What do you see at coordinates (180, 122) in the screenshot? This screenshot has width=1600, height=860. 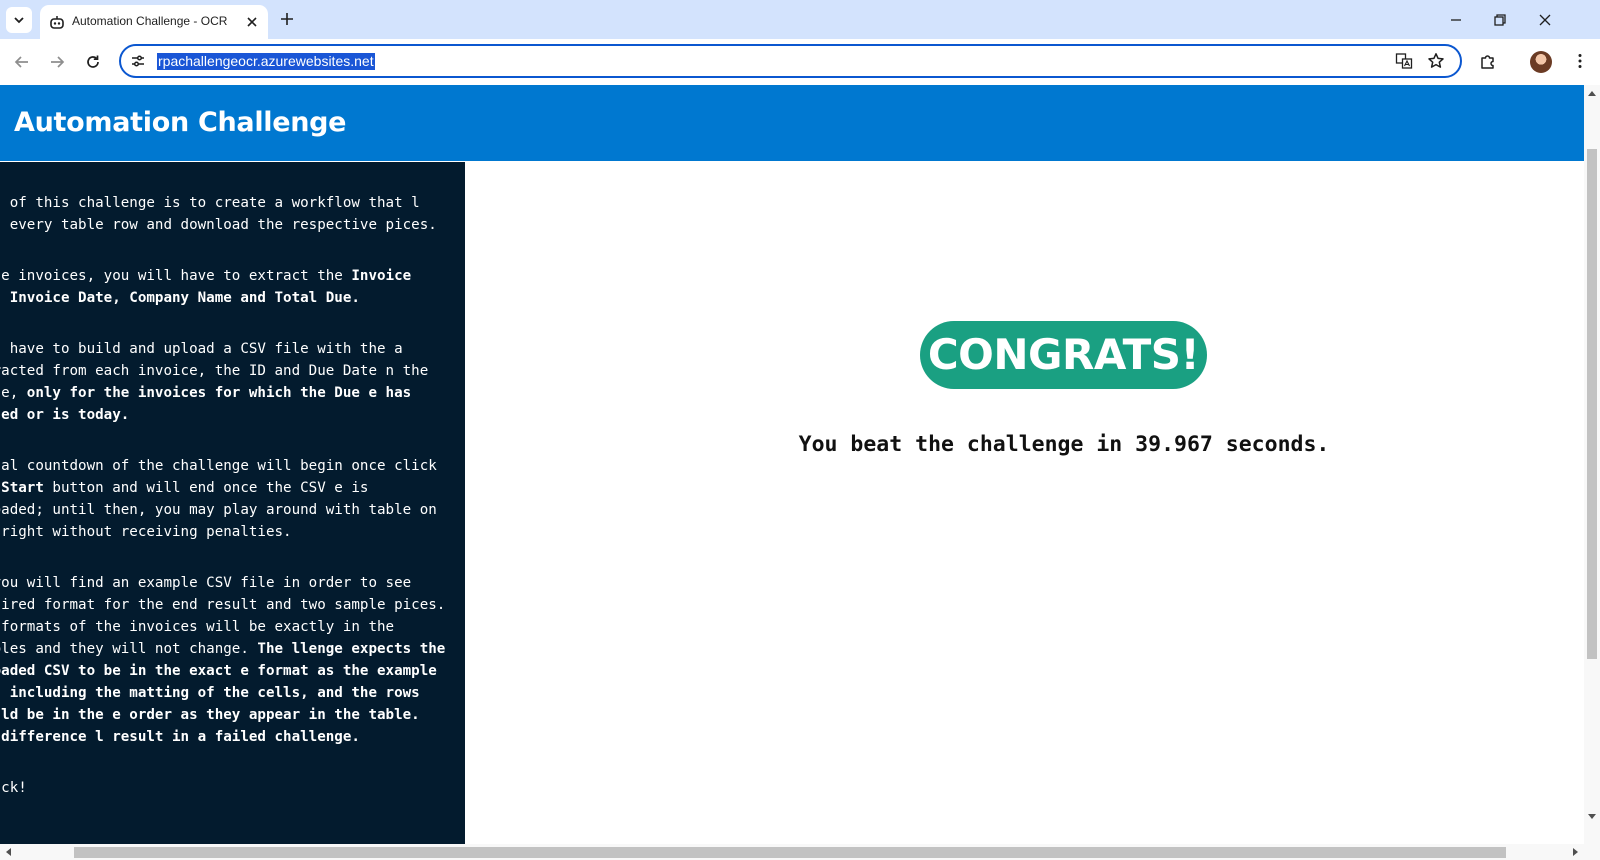 I see `page-title: Automation Challenge` at bounding box center [180, 122].